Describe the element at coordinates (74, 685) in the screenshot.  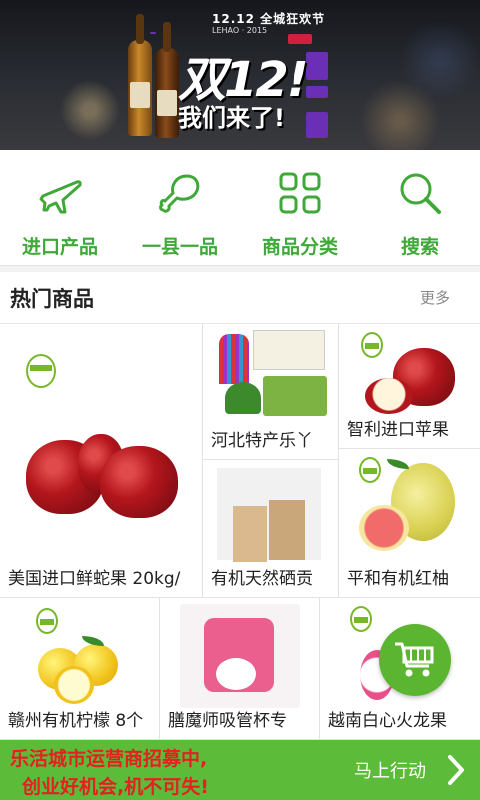
I see `lemon-slice-image` at that location.